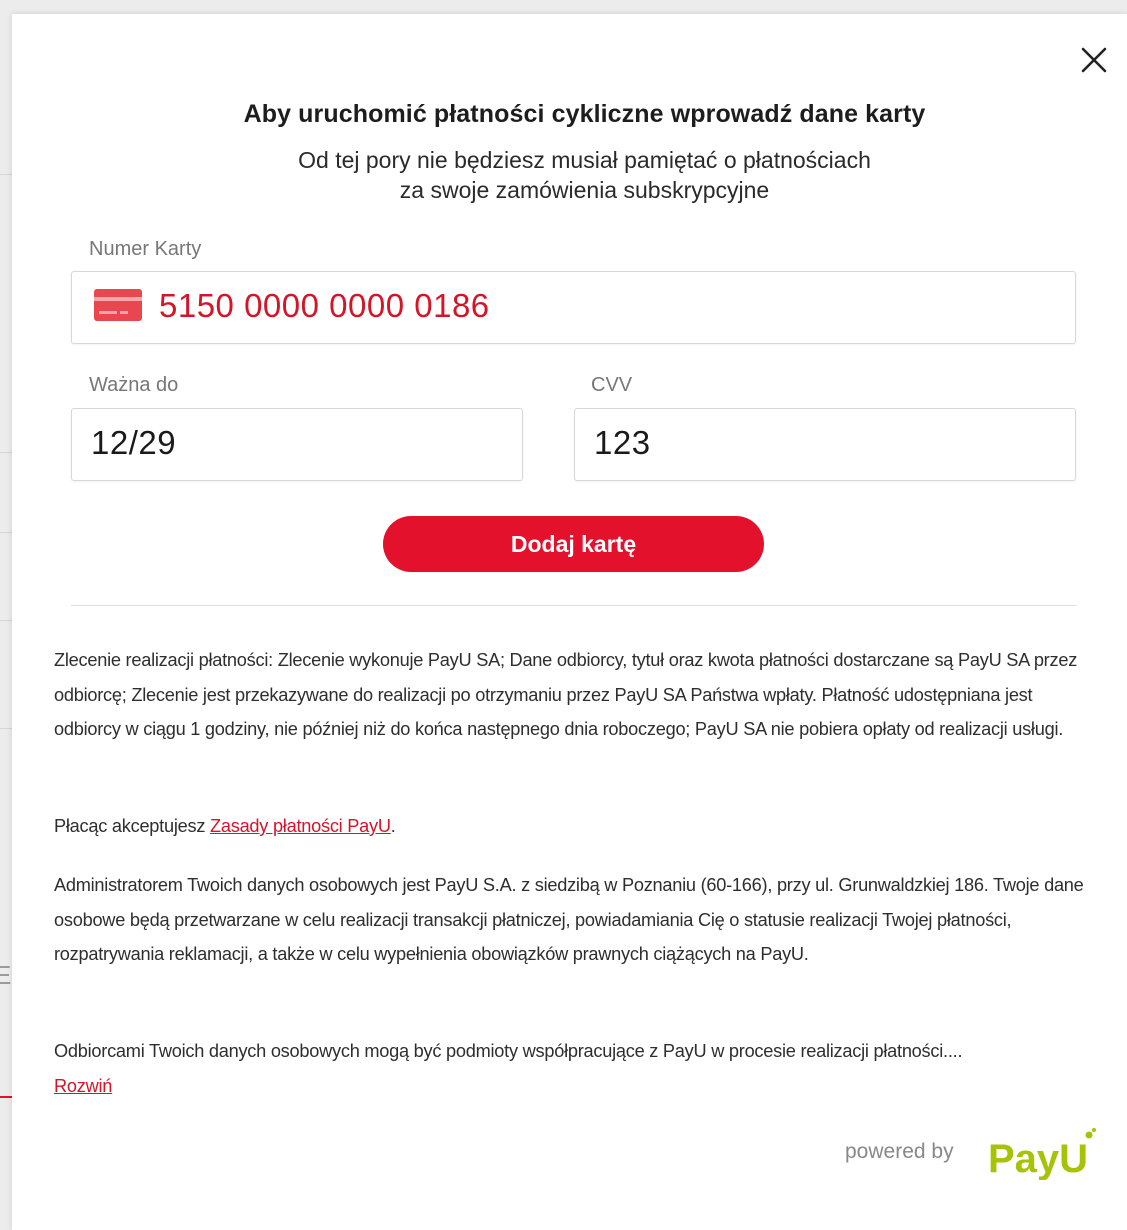  Describe the element at coordinates (566, 694) in the screenshot. I see `legal-paragraph-payment-order: Zlecenie realizacji płatności` at that location.